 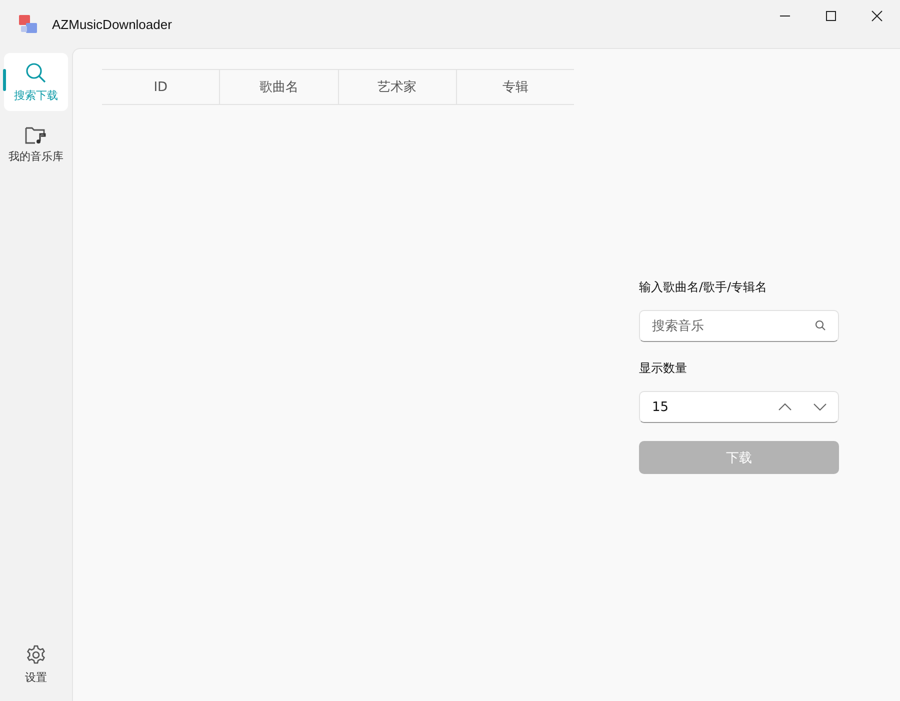 What do you see at coordinates (28, 24) in the screenshot?
I see `app-logo-icon` at bounding box center [28, 24].